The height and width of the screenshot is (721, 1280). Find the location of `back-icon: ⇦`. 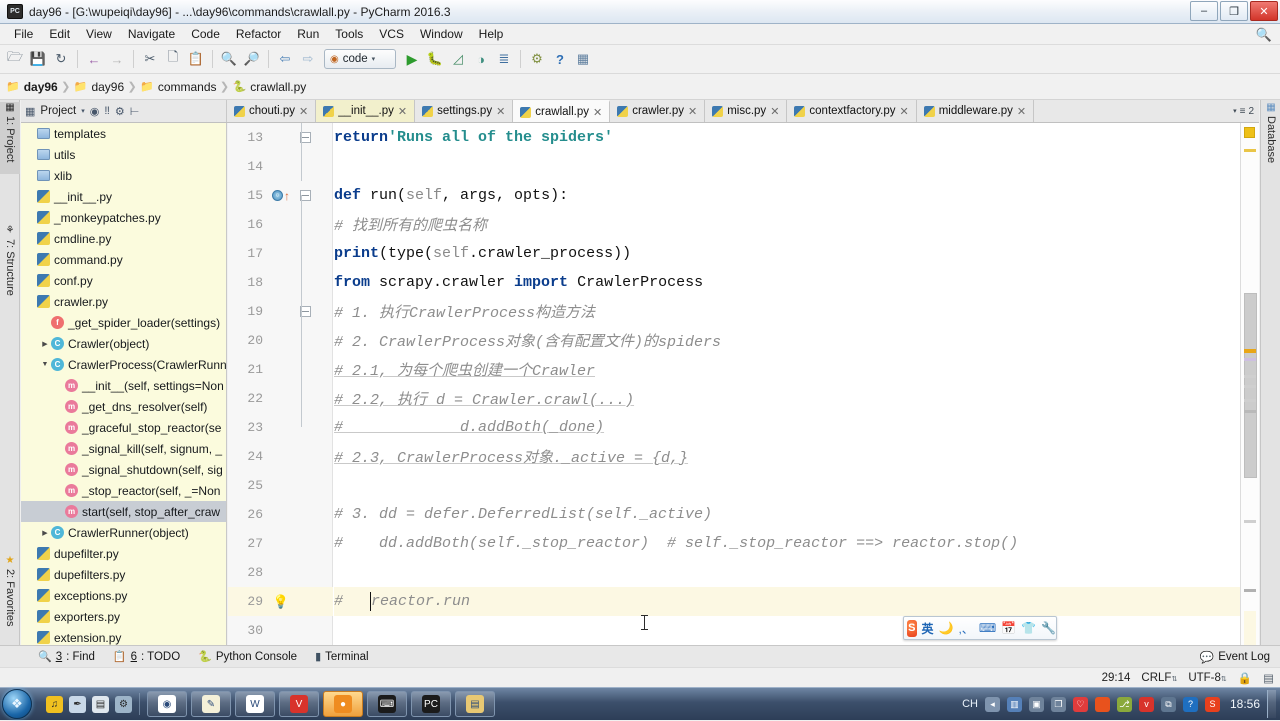

back-icon: ⇦ is located at coordinates (285, 59).